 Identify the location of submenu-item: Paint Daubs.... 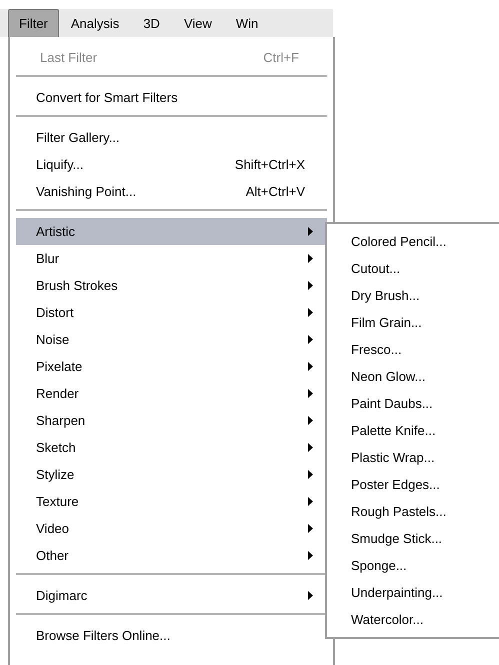
(413, 403).